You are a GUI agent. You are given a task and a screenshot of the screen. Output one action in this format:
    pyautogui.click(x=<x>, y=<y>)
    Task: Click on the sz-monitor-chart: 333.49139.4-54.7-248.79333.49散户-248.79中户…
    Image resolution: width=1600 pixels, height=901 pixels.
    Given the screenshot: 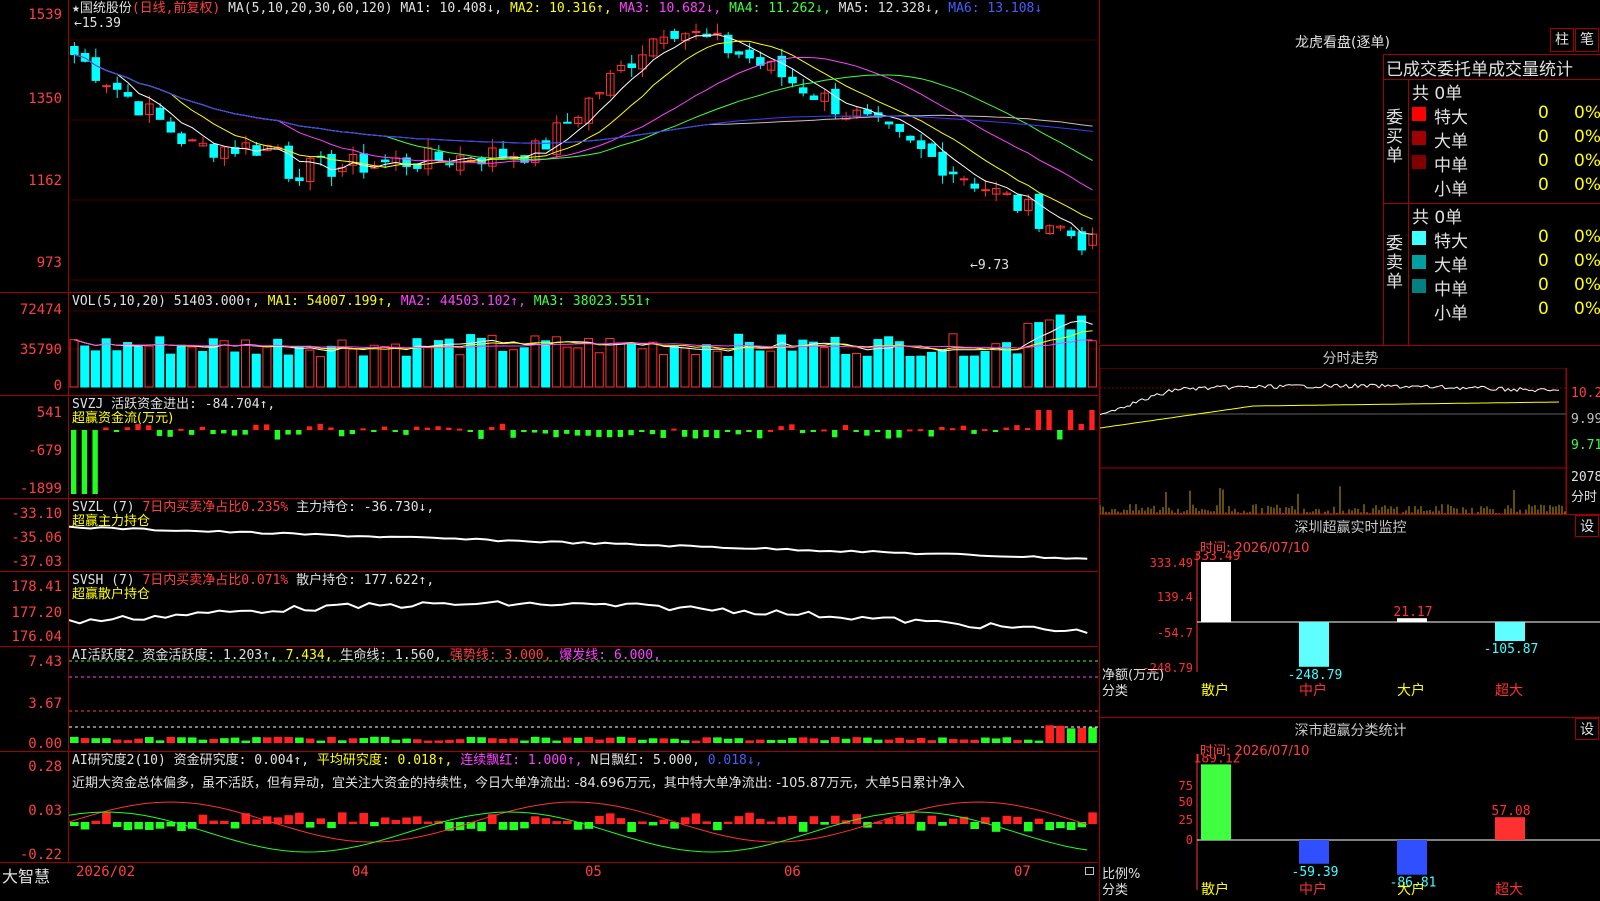 What is the action you would take?
    pyautogui.click(x=1350, y=634)
    